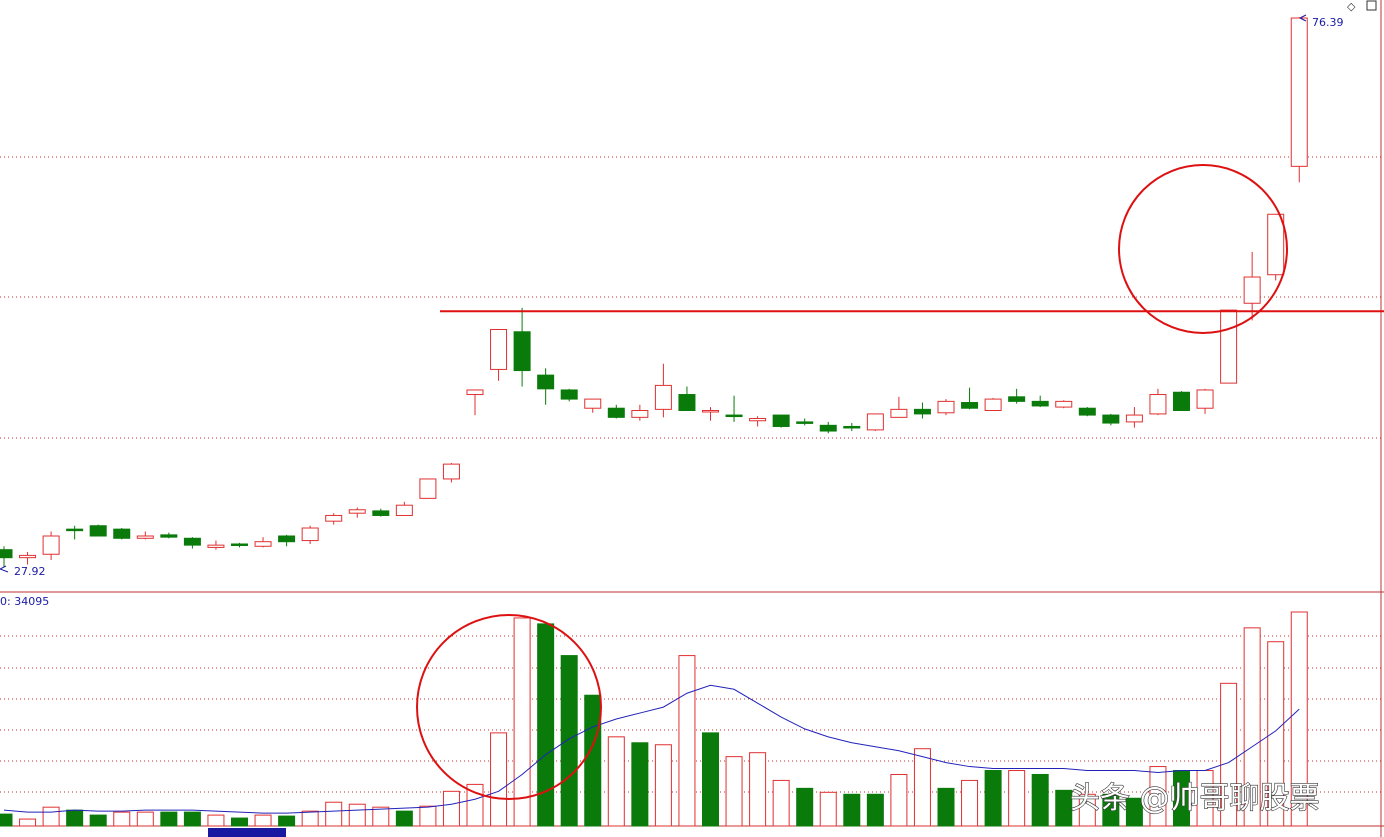 This screenshot has width=1384, height=837. I want to click on window-box-icon, so click(1371, 5).